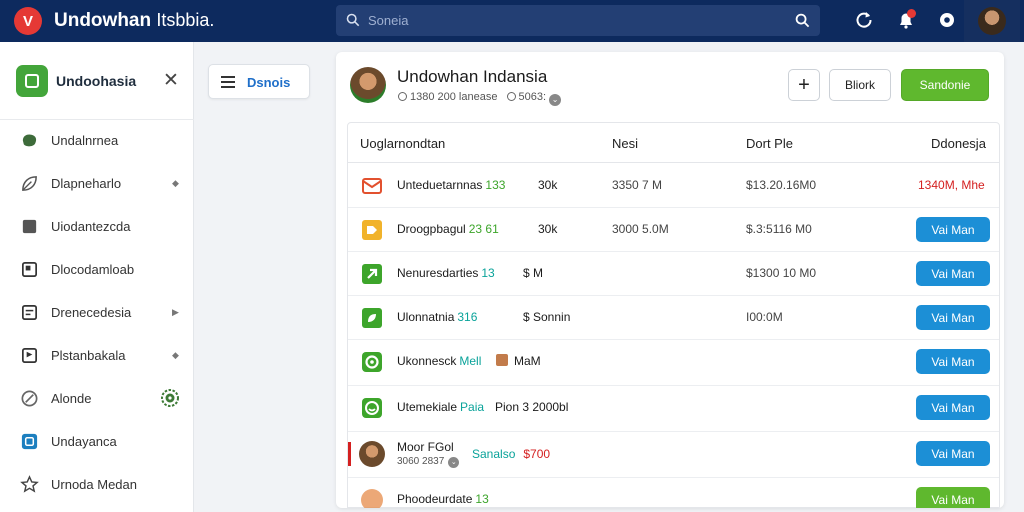 This screenshot has height=512, width=1024. Describe the element at coordinates (29, 312) in the screenshot. I see `window-icon` at that location.